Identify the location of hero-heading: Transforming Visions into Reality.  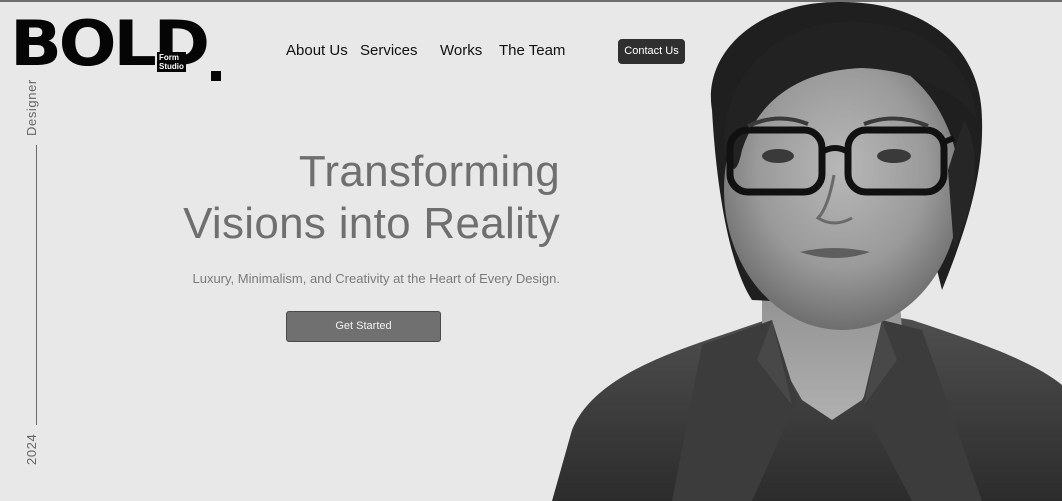
(371, 198).